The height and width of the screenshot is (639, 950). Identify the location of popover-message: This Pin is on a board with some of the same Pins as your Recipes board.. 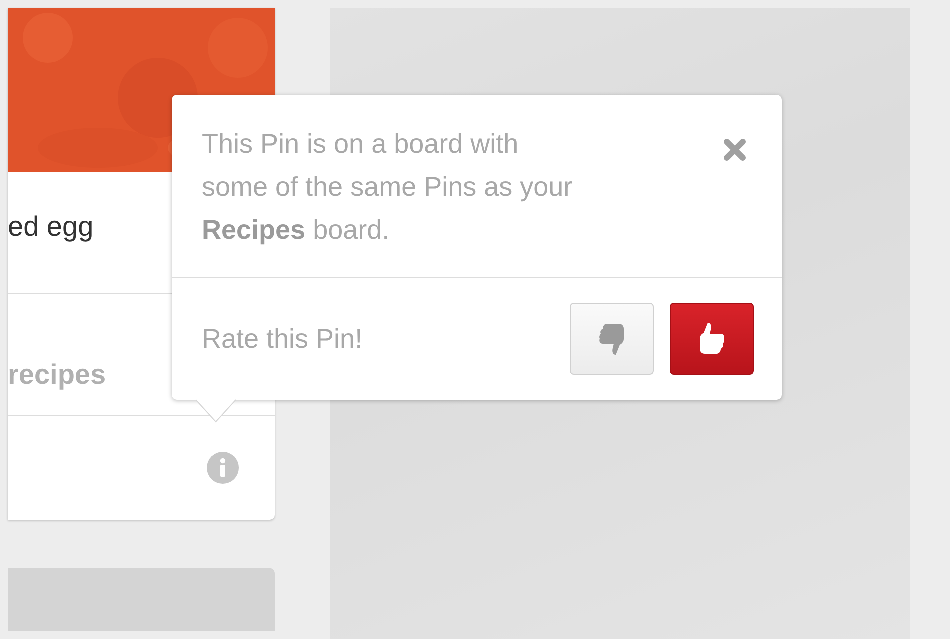
(388, 187).